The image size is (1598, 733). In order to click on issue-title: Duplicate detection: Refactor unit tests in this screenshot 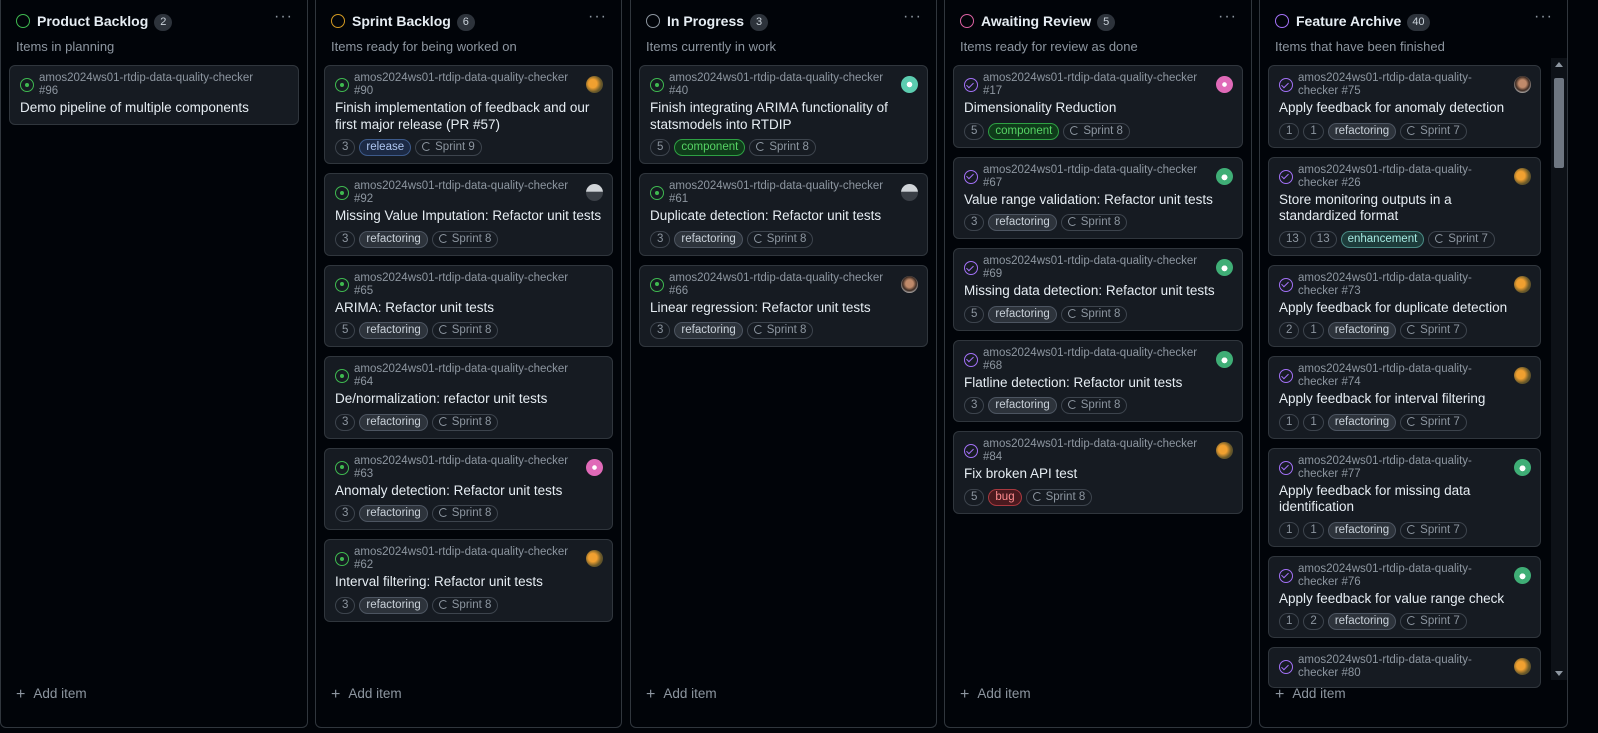, I will do `click(783, 216)`.